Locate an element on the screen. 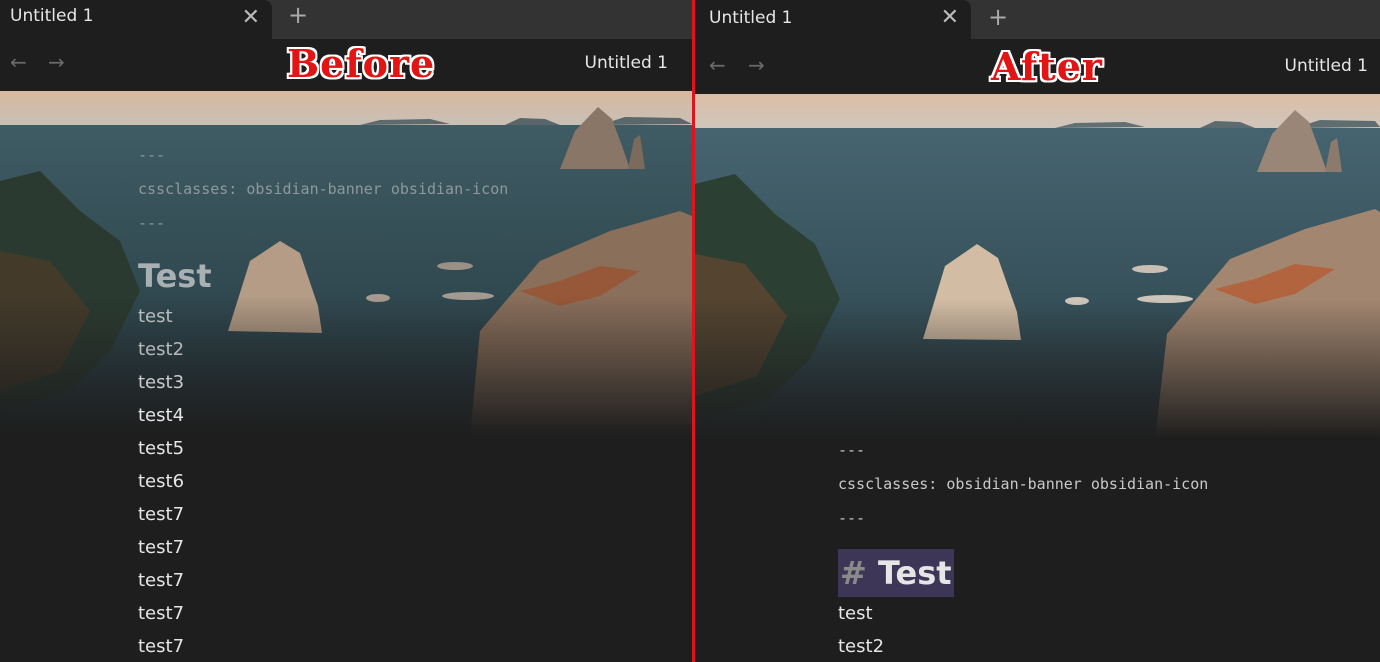  banner-fade is located at coordinates (1037, 369).